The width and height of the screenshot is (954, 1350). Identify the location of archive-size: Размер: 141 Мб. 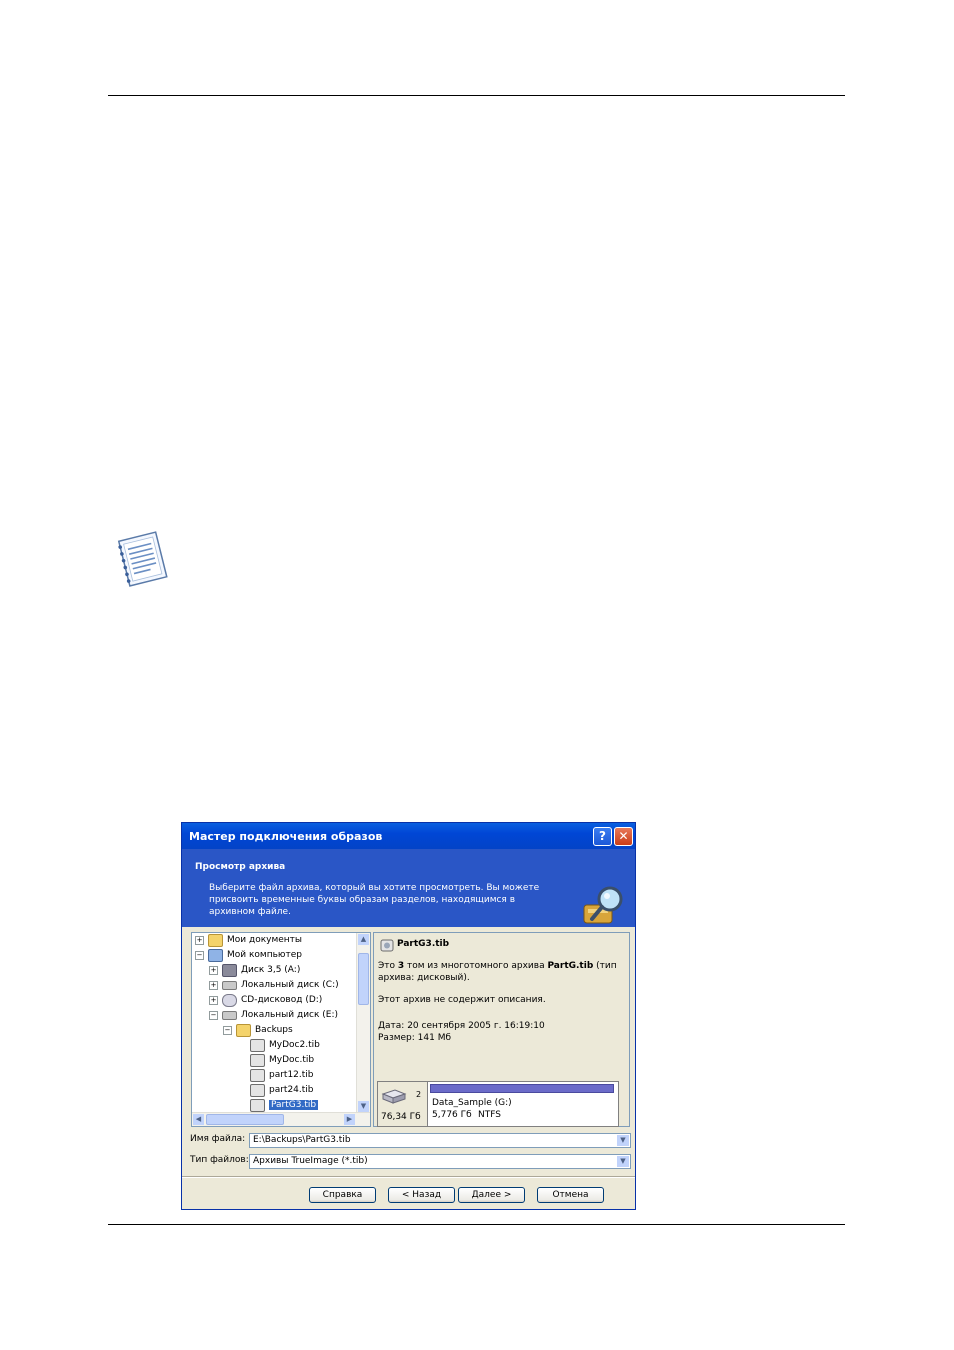
(415, 1038).